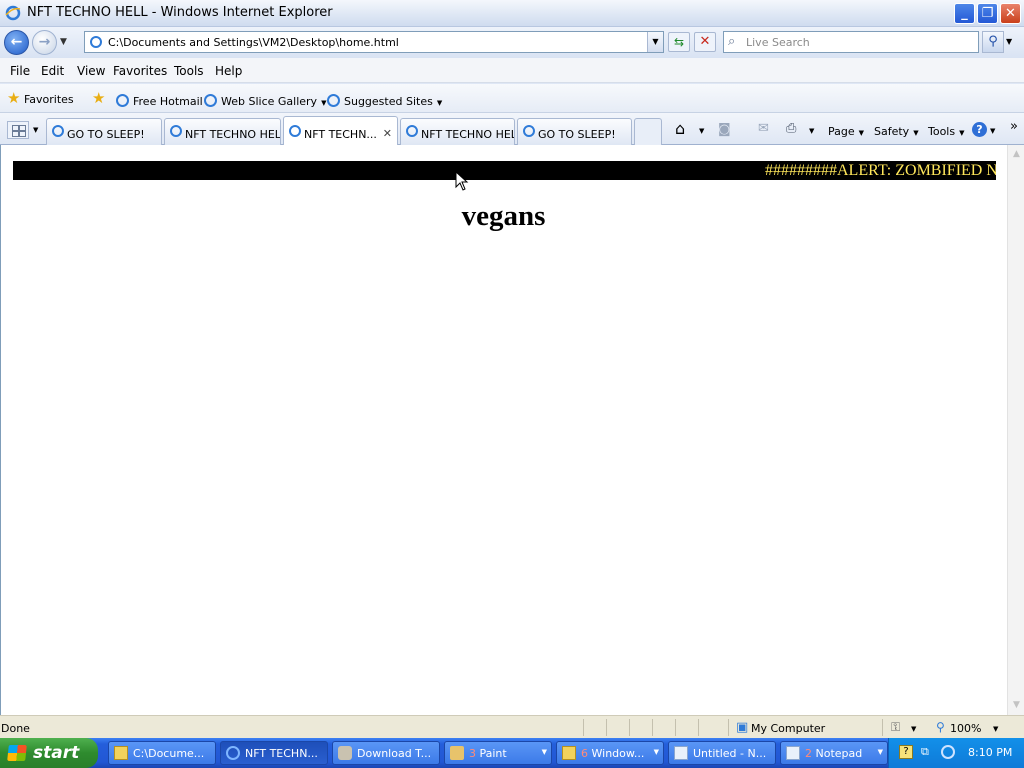  I want to click on print-button: ⎙, so click(791, 128).